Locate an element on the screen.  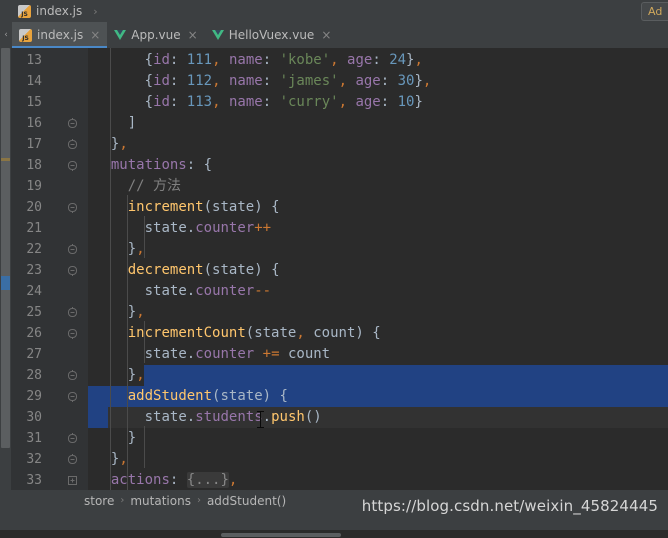
code-line: {id: 112, name: 'james', age: 30}, is located at coordinates (378, 81).